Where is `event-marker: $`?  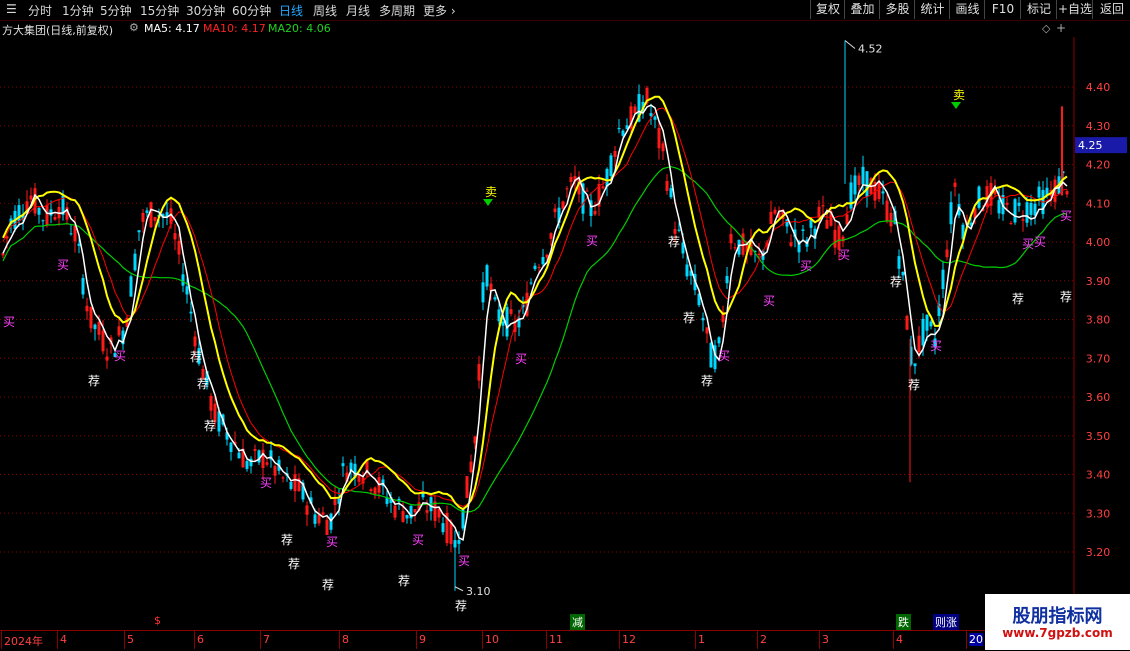 event-marker: $ is located at coordinates (157, 620).